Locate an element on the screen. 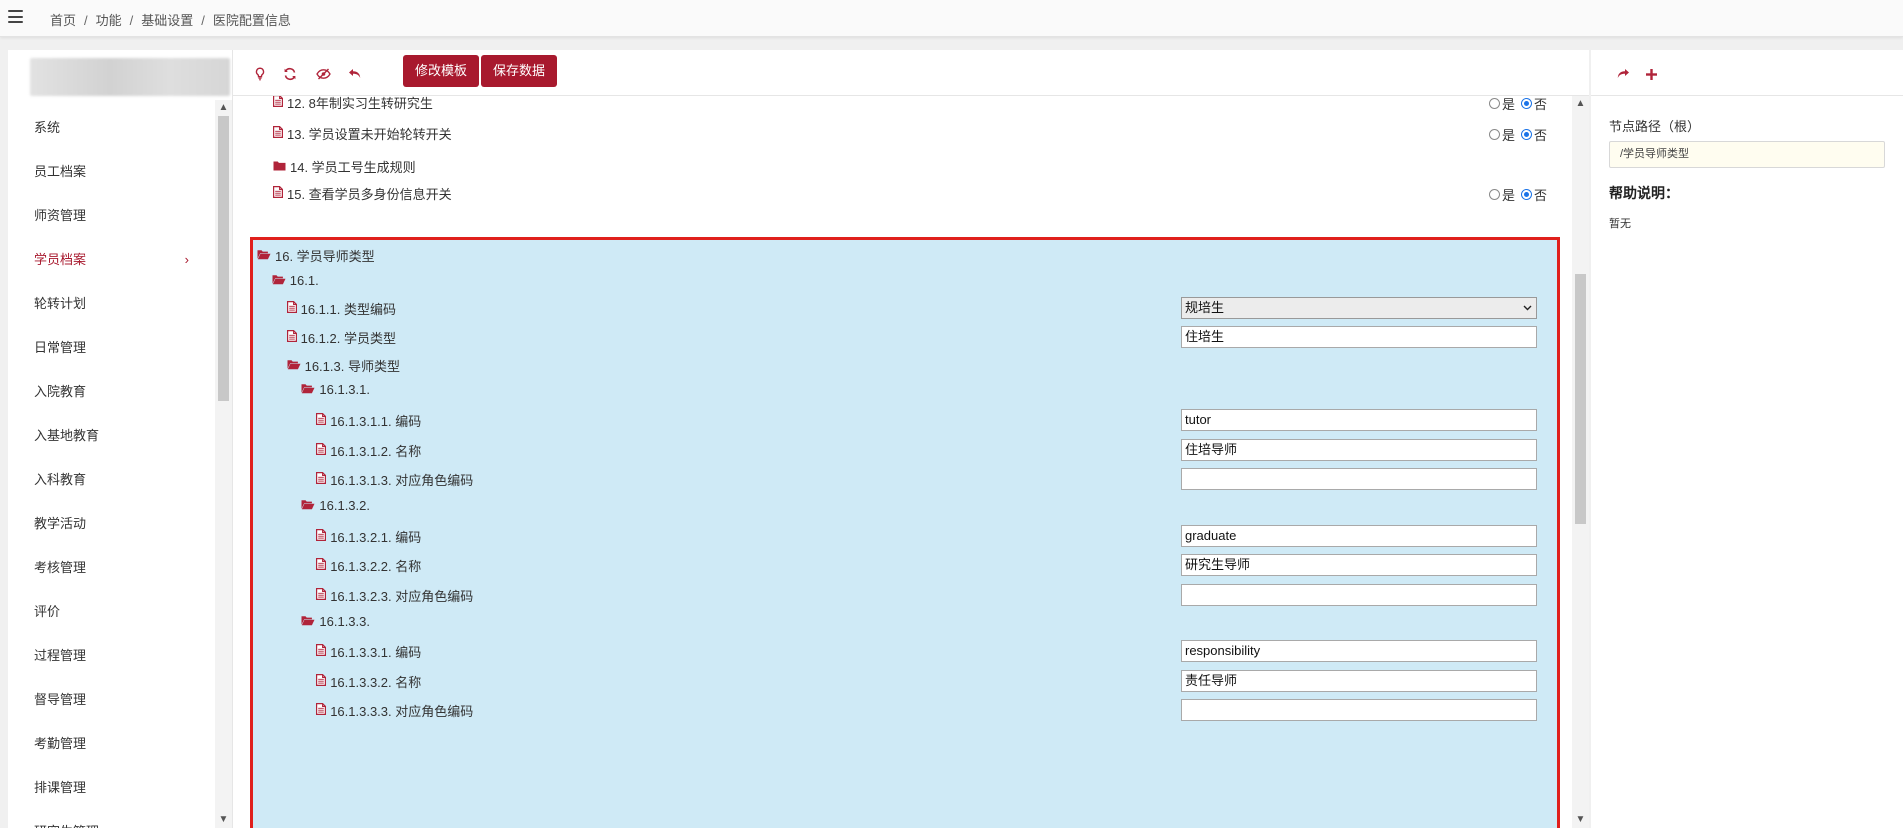 This screenshot has height=828, width=1903. tree-node-label: 13. 学员设置未开始轮转开关 is located at coordinates (362, 133).